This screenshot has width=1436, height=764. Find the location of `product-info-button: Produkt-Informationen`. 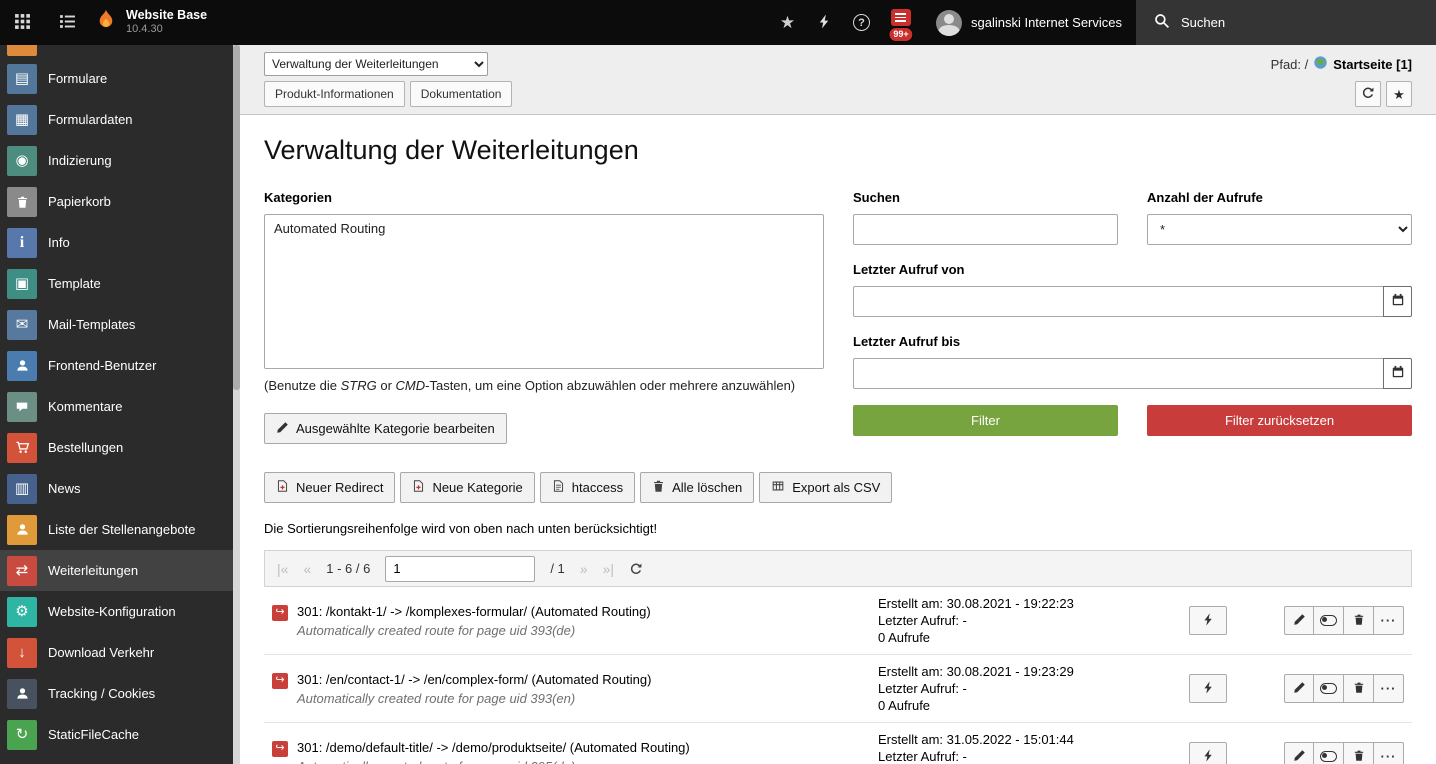

product-info-button: Produkt-Informationen is located at coordinates (334, 94).